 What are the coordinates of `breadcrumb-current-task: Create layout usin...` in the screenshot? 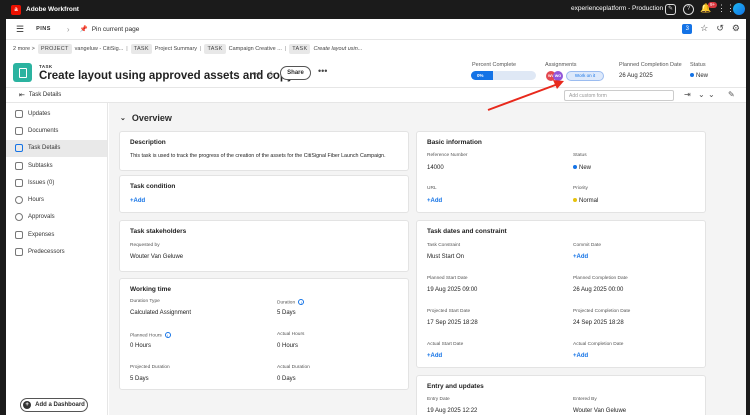 It's located at (338, 49).